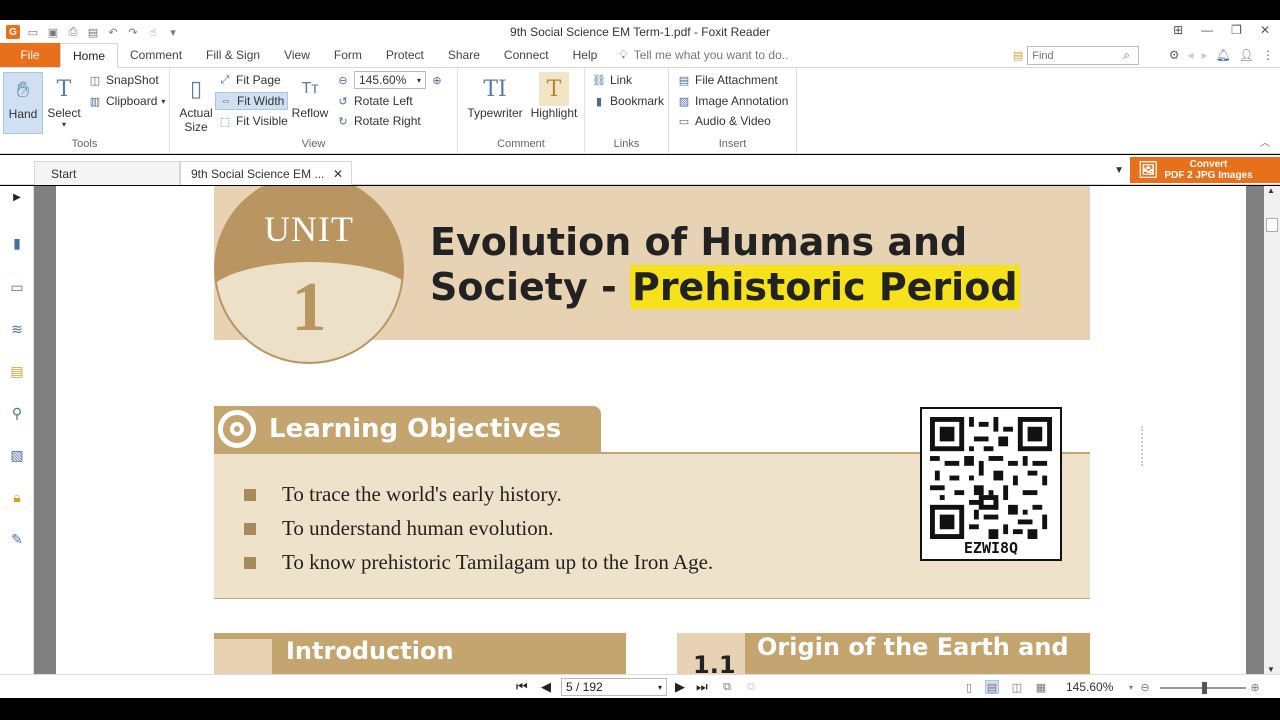 This screenshot has width=1280, height=720. Describe the element at coordinates (156, 55) in the screenshot. I see `tab-comment: Comment` at that location.